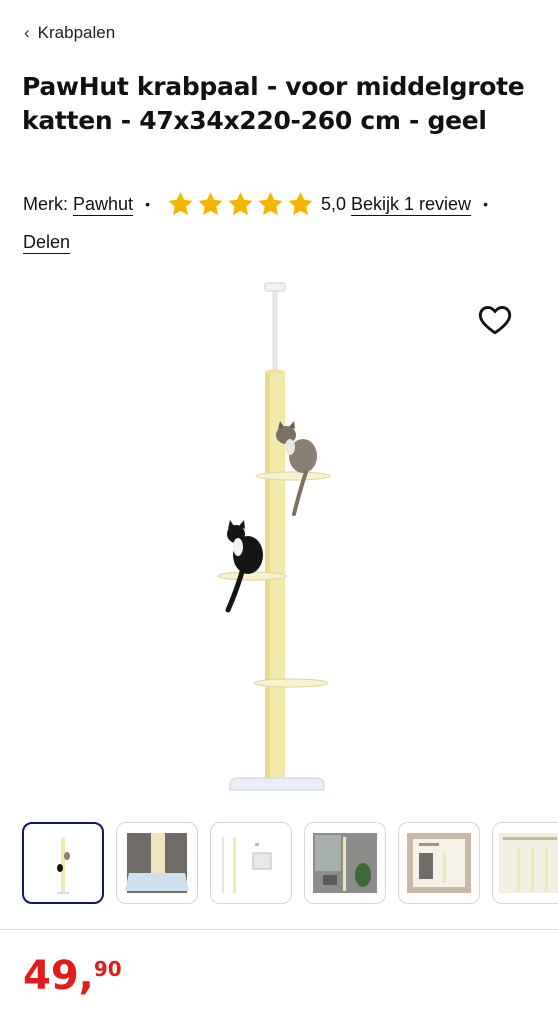 The width and height of the screenshot is (558, 1024). What do you see at coordinates (27, 32) in the screenshot?
I see `chevron-left-icon: ‹` at bounding box center [27, 32].